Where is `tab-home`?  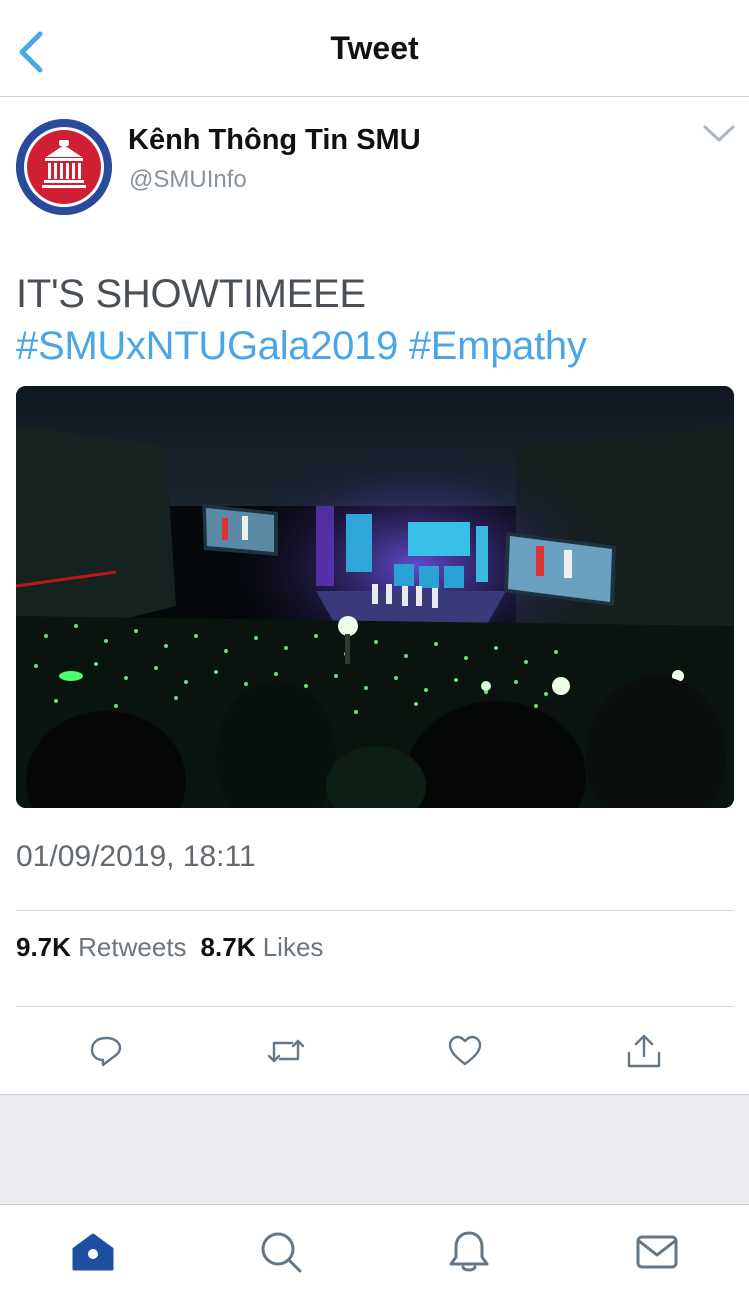
tab-home is located at coordinates (93, 1252).